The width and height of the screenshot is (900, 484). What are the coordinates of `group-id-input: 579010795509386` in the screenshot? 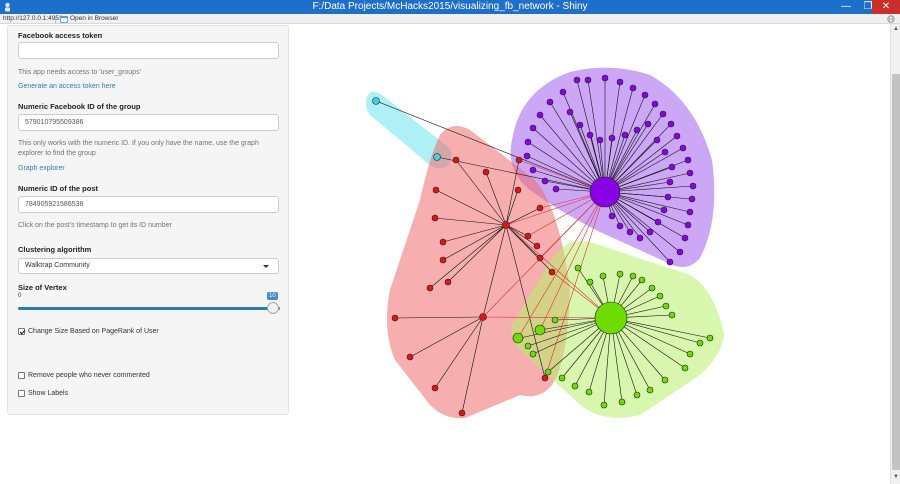 It's located at (148, 122).